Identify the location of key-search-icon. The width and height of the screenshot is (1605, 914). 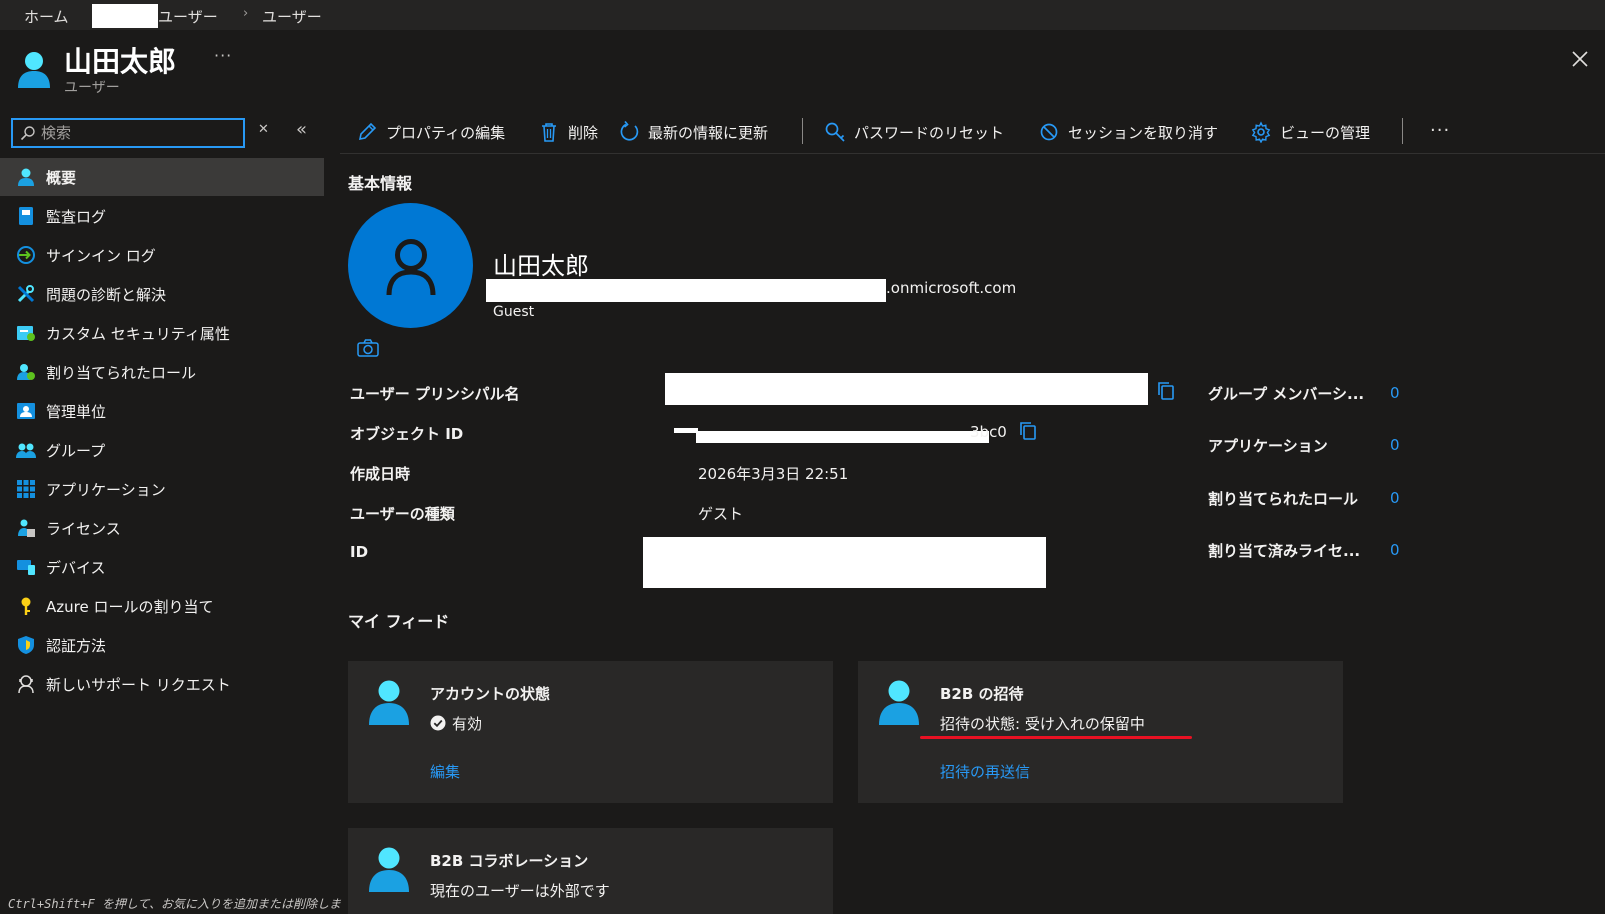
(835, 132).